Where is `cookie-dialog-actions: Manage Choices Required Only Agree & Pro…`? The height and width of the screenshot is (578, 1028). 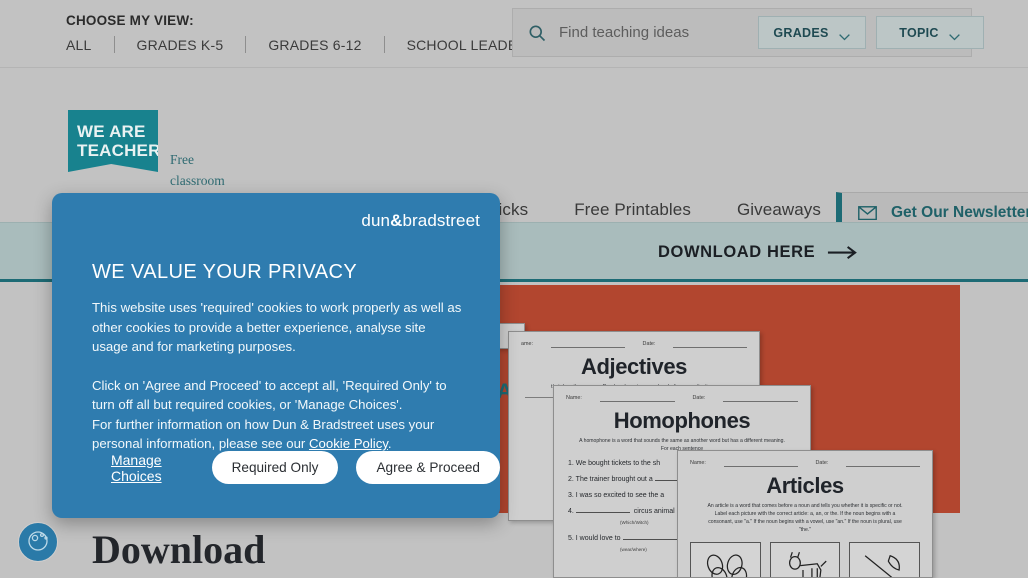
cookie-dialog-actions: Manage Choices Required Only Agree & Pro… is located at coordinates (296, 467).